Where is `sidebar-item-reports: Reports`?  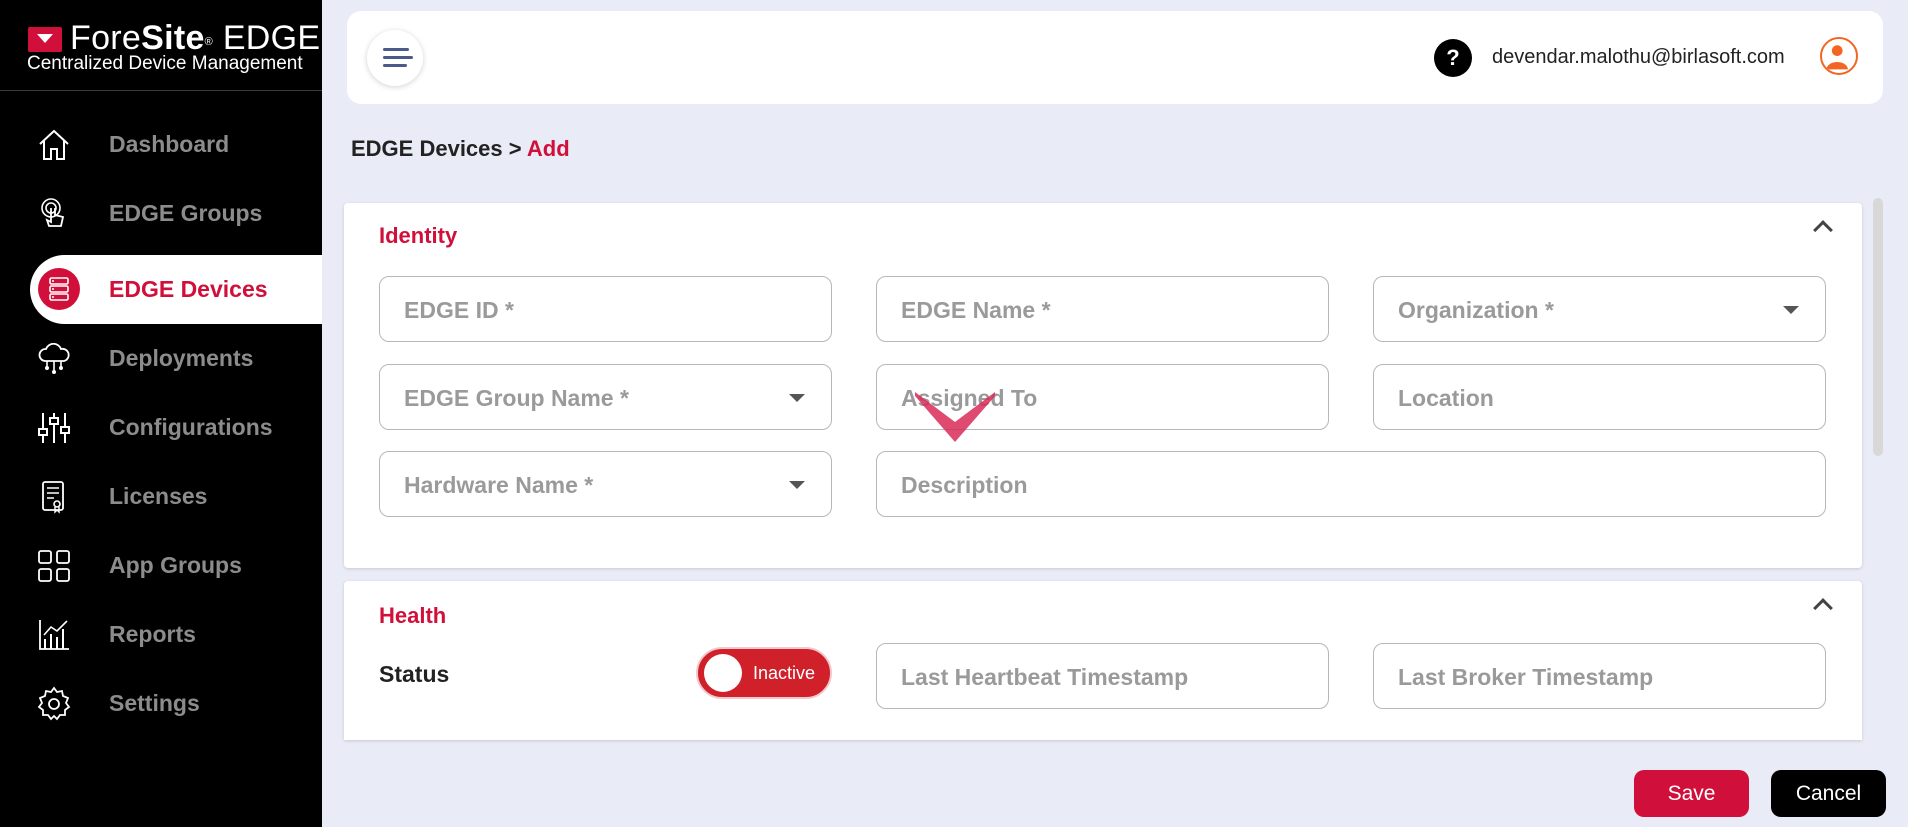
sidebar-item-reports: Reports is located at coordinates (161, 634).